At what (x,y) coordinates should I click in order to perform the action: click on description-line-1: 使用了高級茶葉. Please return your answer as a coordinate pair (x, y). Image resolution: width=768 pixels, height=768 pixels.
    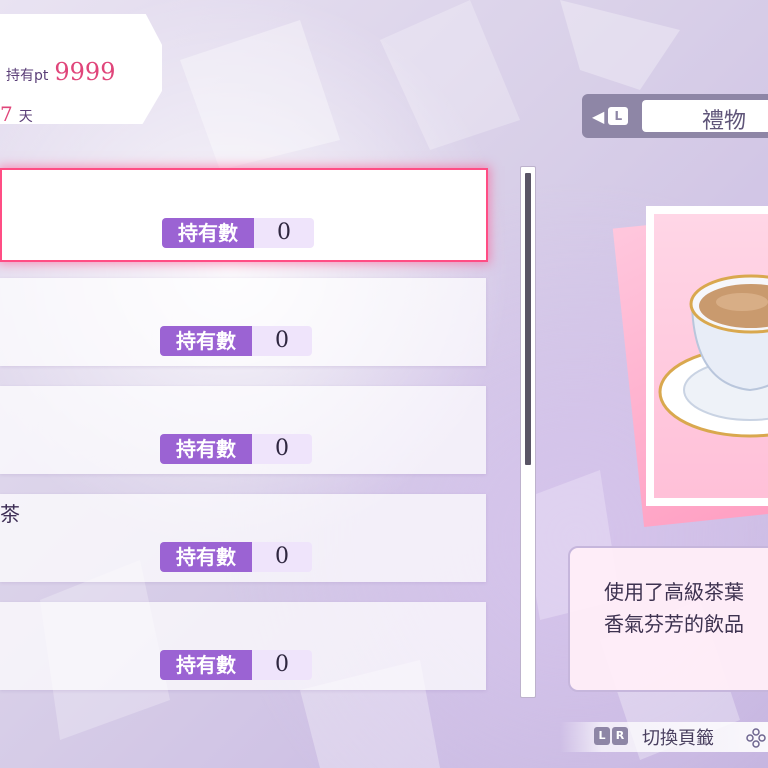
    Looking at the image, I should click on (674, 592).